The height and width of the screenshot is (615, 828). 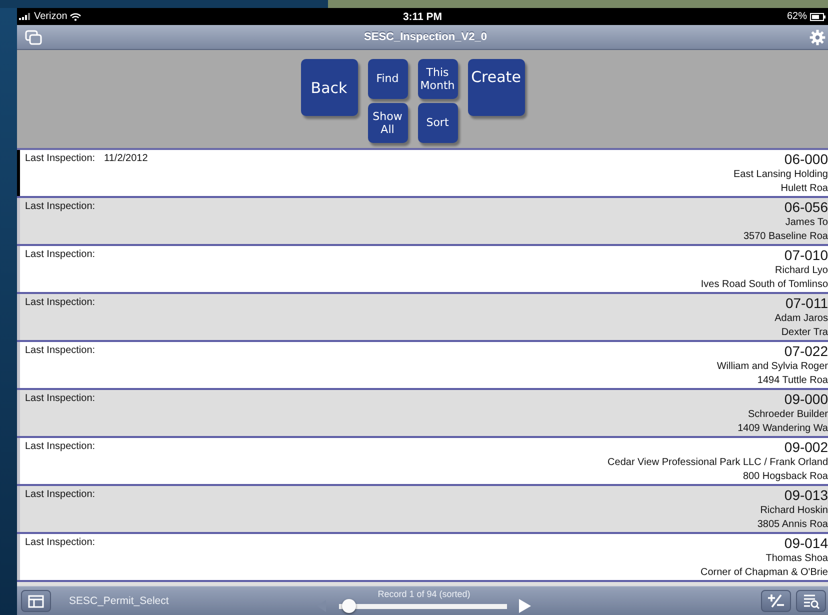 I want to click on action-button: Find, so click(x=388, y=79).